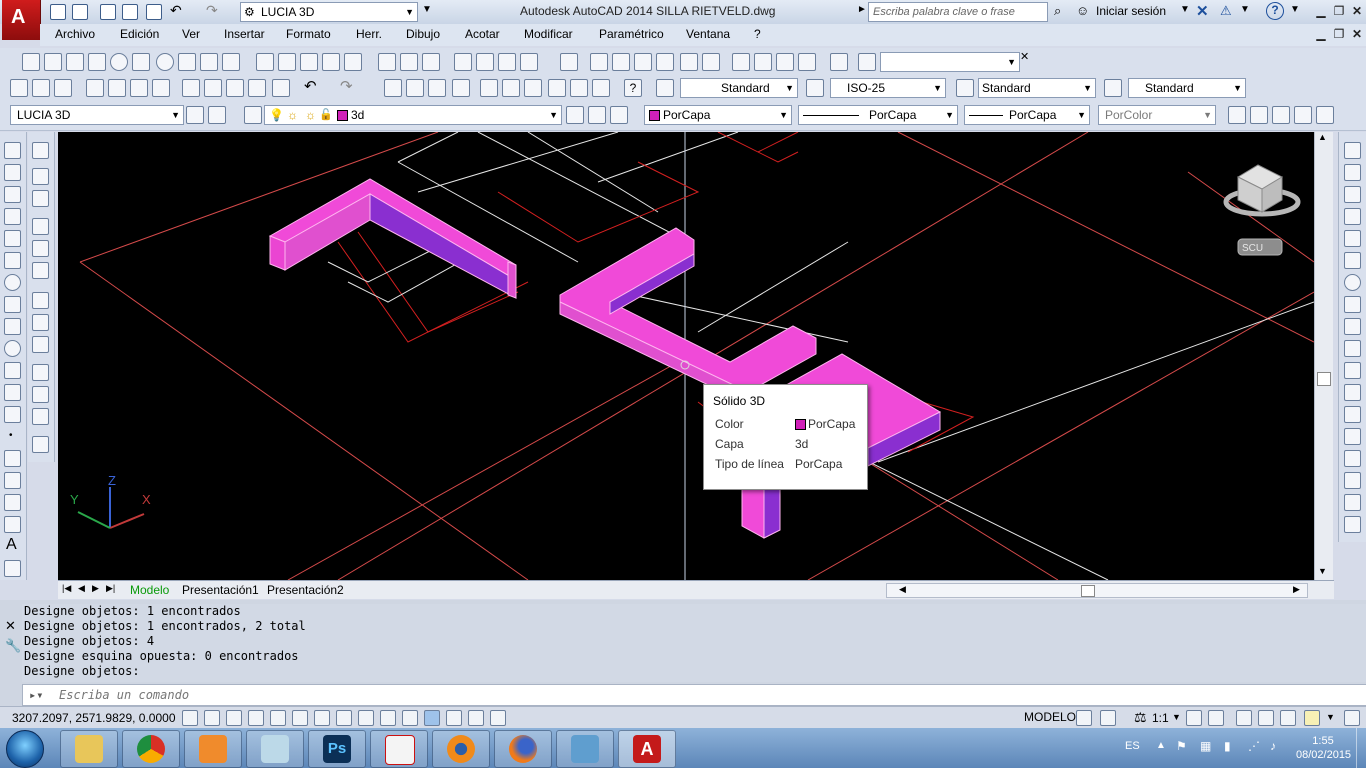  What do you see at coordinates (89, 749) in the screenshot?
I see `taskbar-explorer` at bounding box center [89, 749].